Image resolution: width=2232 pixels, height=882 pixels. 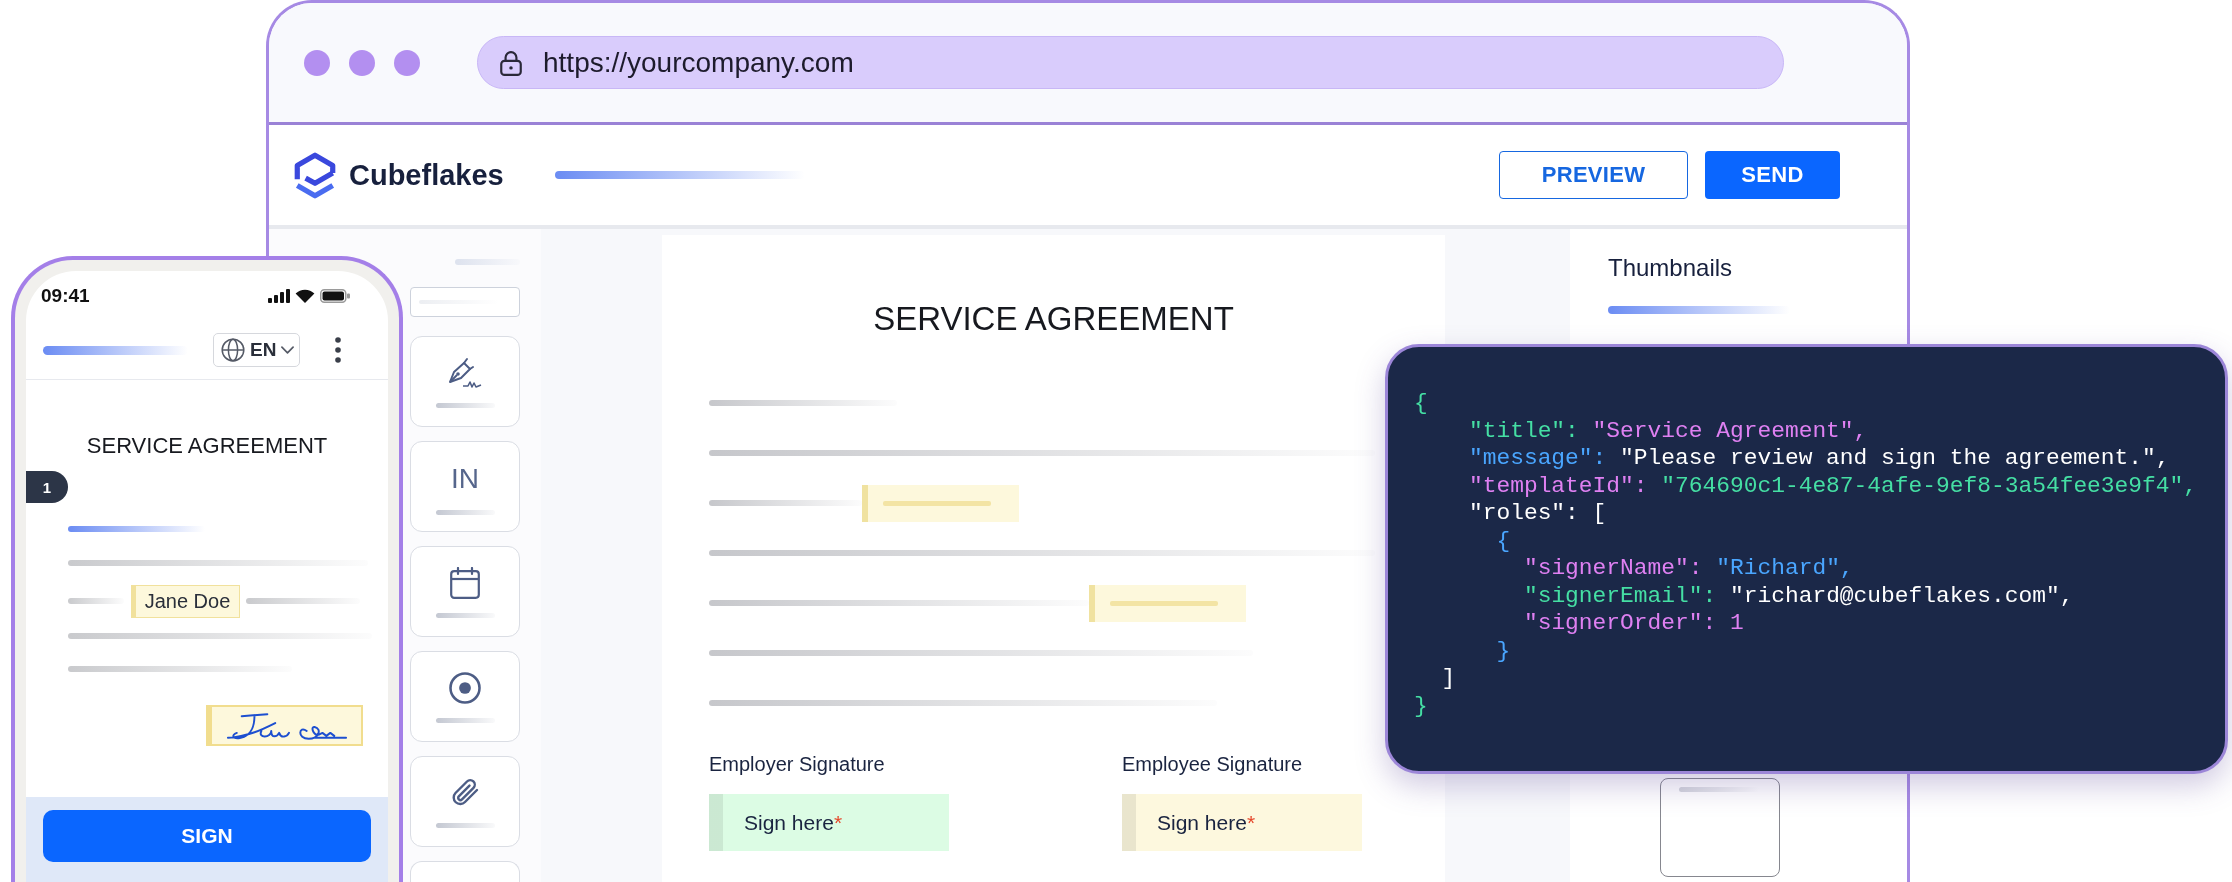 What do you see at coordinates (65, 296) in the screenshot?
I see `status-time: 09:41` at bounding box center [65, 296].